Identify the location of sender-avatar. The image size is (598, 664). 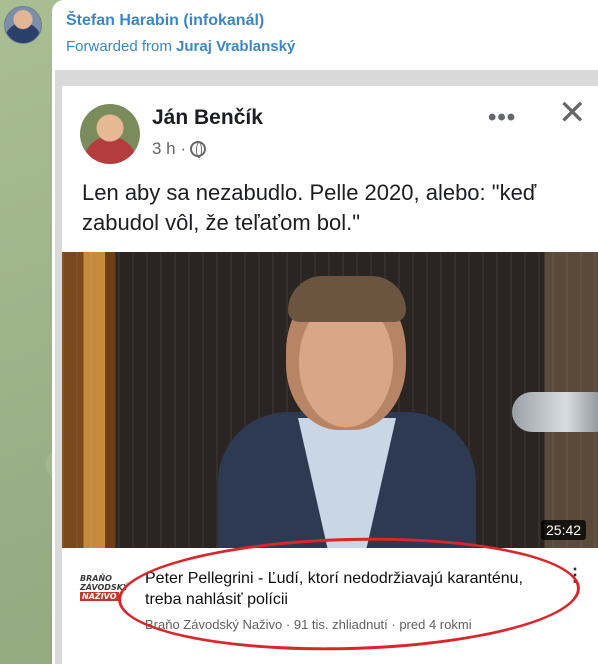
(23, 25).